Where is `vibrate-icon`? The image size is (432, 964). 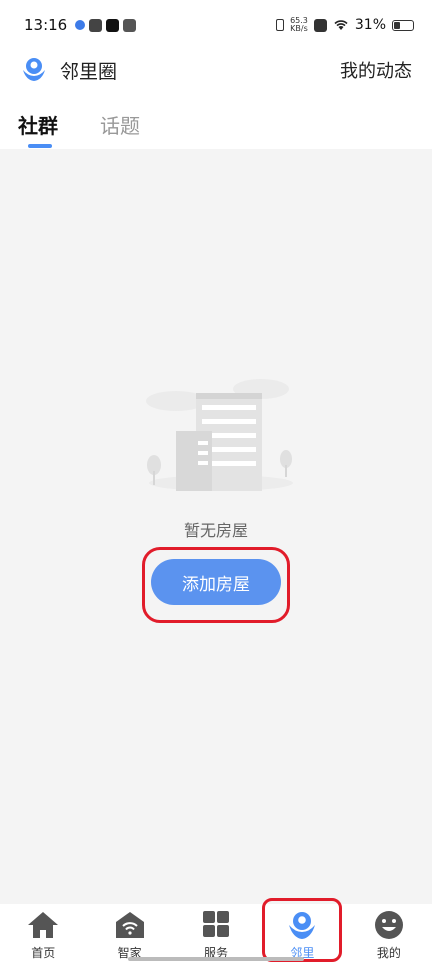
vibrate-icon is located at coordinates (280, 25).